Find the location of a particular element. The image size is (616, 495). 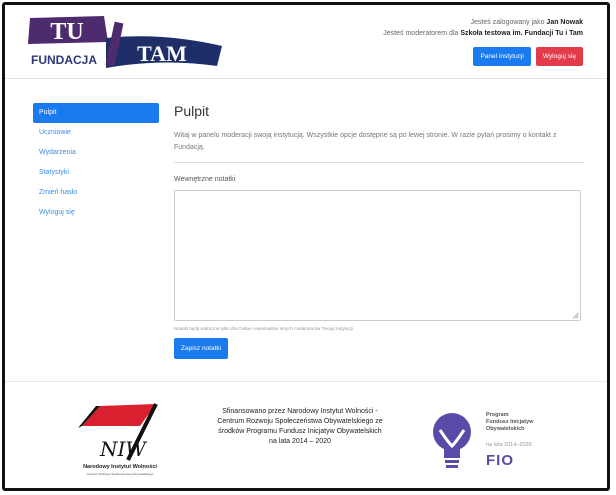

sidebar-item-pulpit: Pulpit is located at coordinates (96, 113).